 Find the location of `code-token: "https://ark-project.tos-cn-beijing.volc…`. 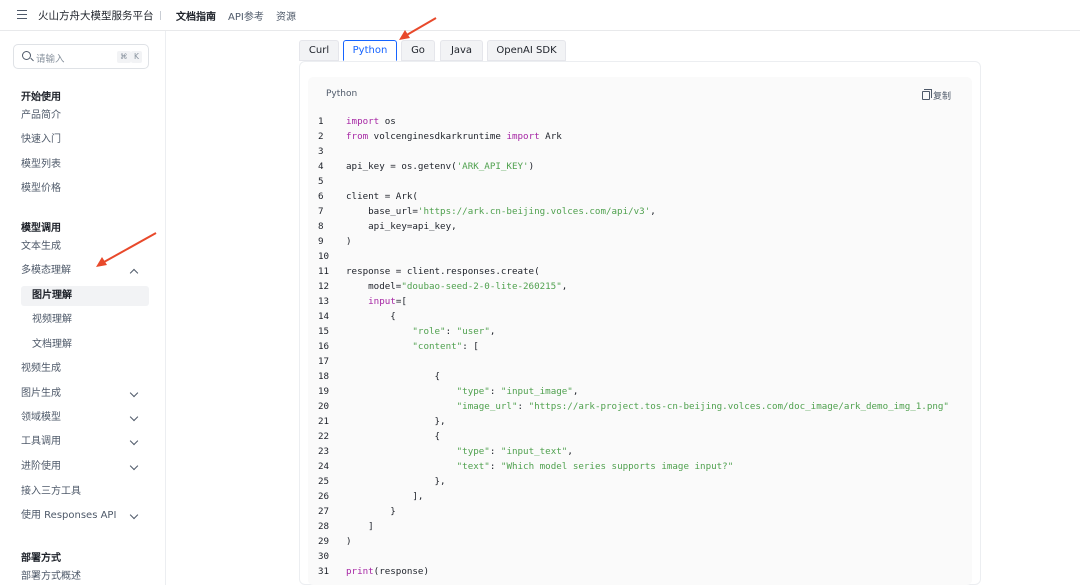

code-token: "https://ark-project.tos-cn-beijing.volc… is located at coordinates (738, 406).